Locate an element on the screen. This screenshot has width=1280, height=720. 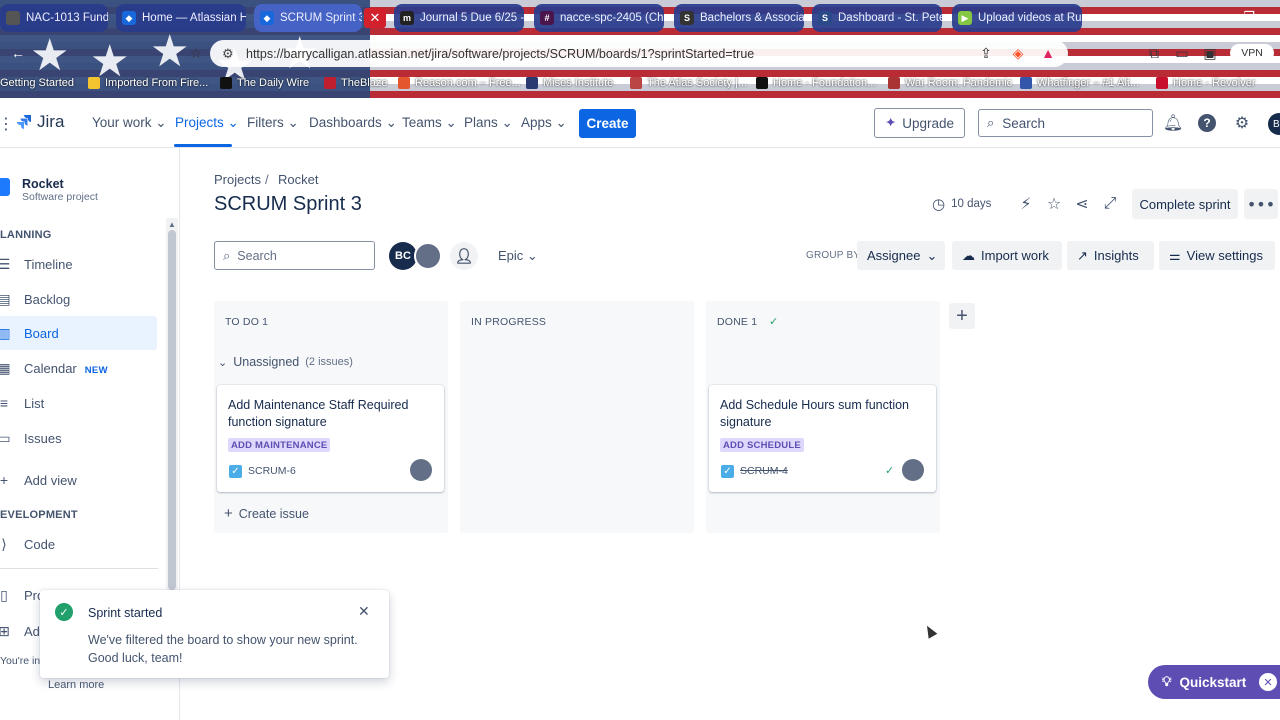
browser-tab: S Dashboard - St. Peter is located at coordinates (877, 18).